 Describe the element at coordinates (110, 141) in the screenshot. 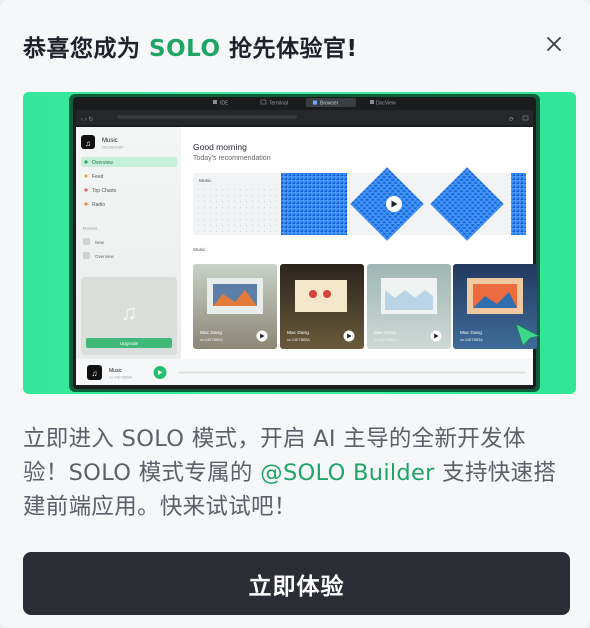

I see `app-name: Music` at that location.